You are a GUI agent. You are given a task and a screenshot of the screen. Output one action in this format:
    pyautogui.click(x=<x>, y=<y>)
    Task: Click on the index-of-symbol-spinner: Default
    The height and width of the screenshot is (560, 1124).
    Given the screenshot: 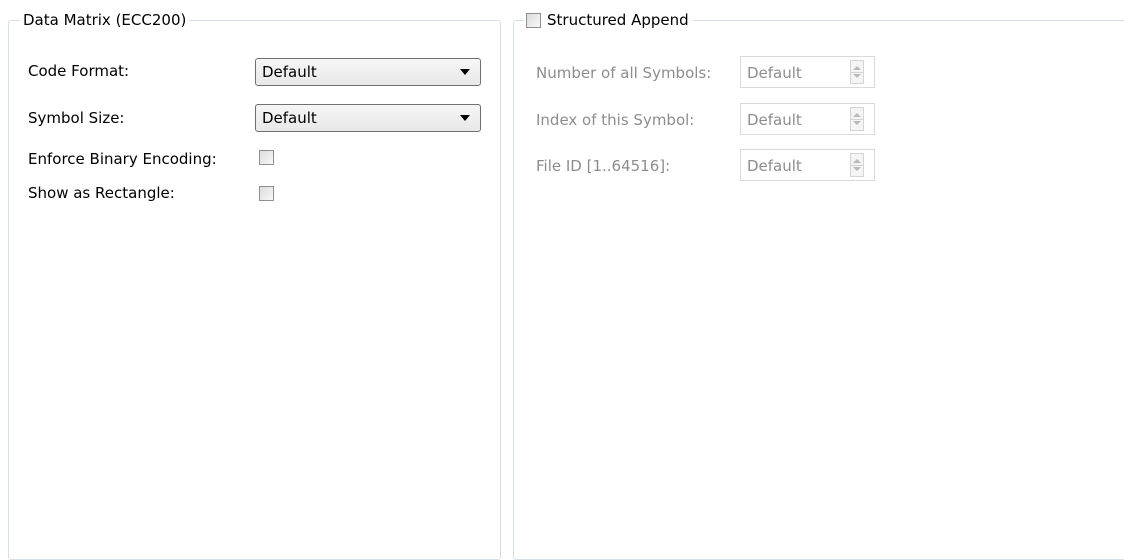 What is the action you would take?
    pyautogui.click(x=807, y=119)
    